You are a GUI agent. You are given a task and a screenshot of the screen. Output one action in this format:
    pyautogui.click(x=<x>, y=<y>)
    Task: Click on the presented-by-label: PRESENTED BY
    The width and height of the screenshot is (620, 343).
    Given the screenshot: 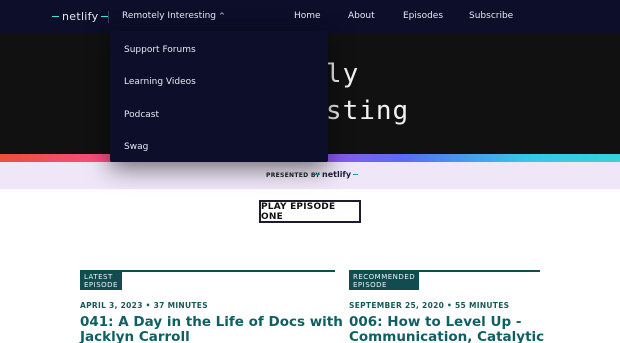 What is the action you would take?
    pyautogui.click(x=293, y=175)
    